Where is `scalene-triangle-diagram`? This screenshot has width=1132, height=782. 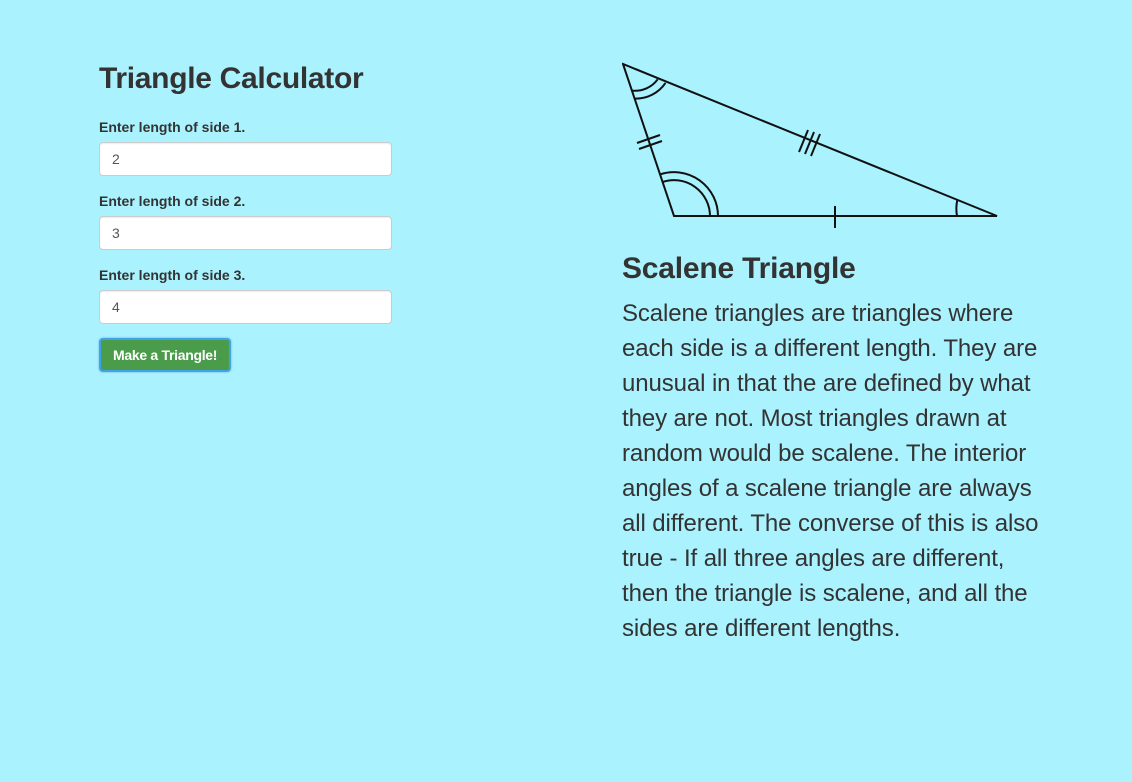 scalene-triangle-diagram is located at coordinates (810, 145).